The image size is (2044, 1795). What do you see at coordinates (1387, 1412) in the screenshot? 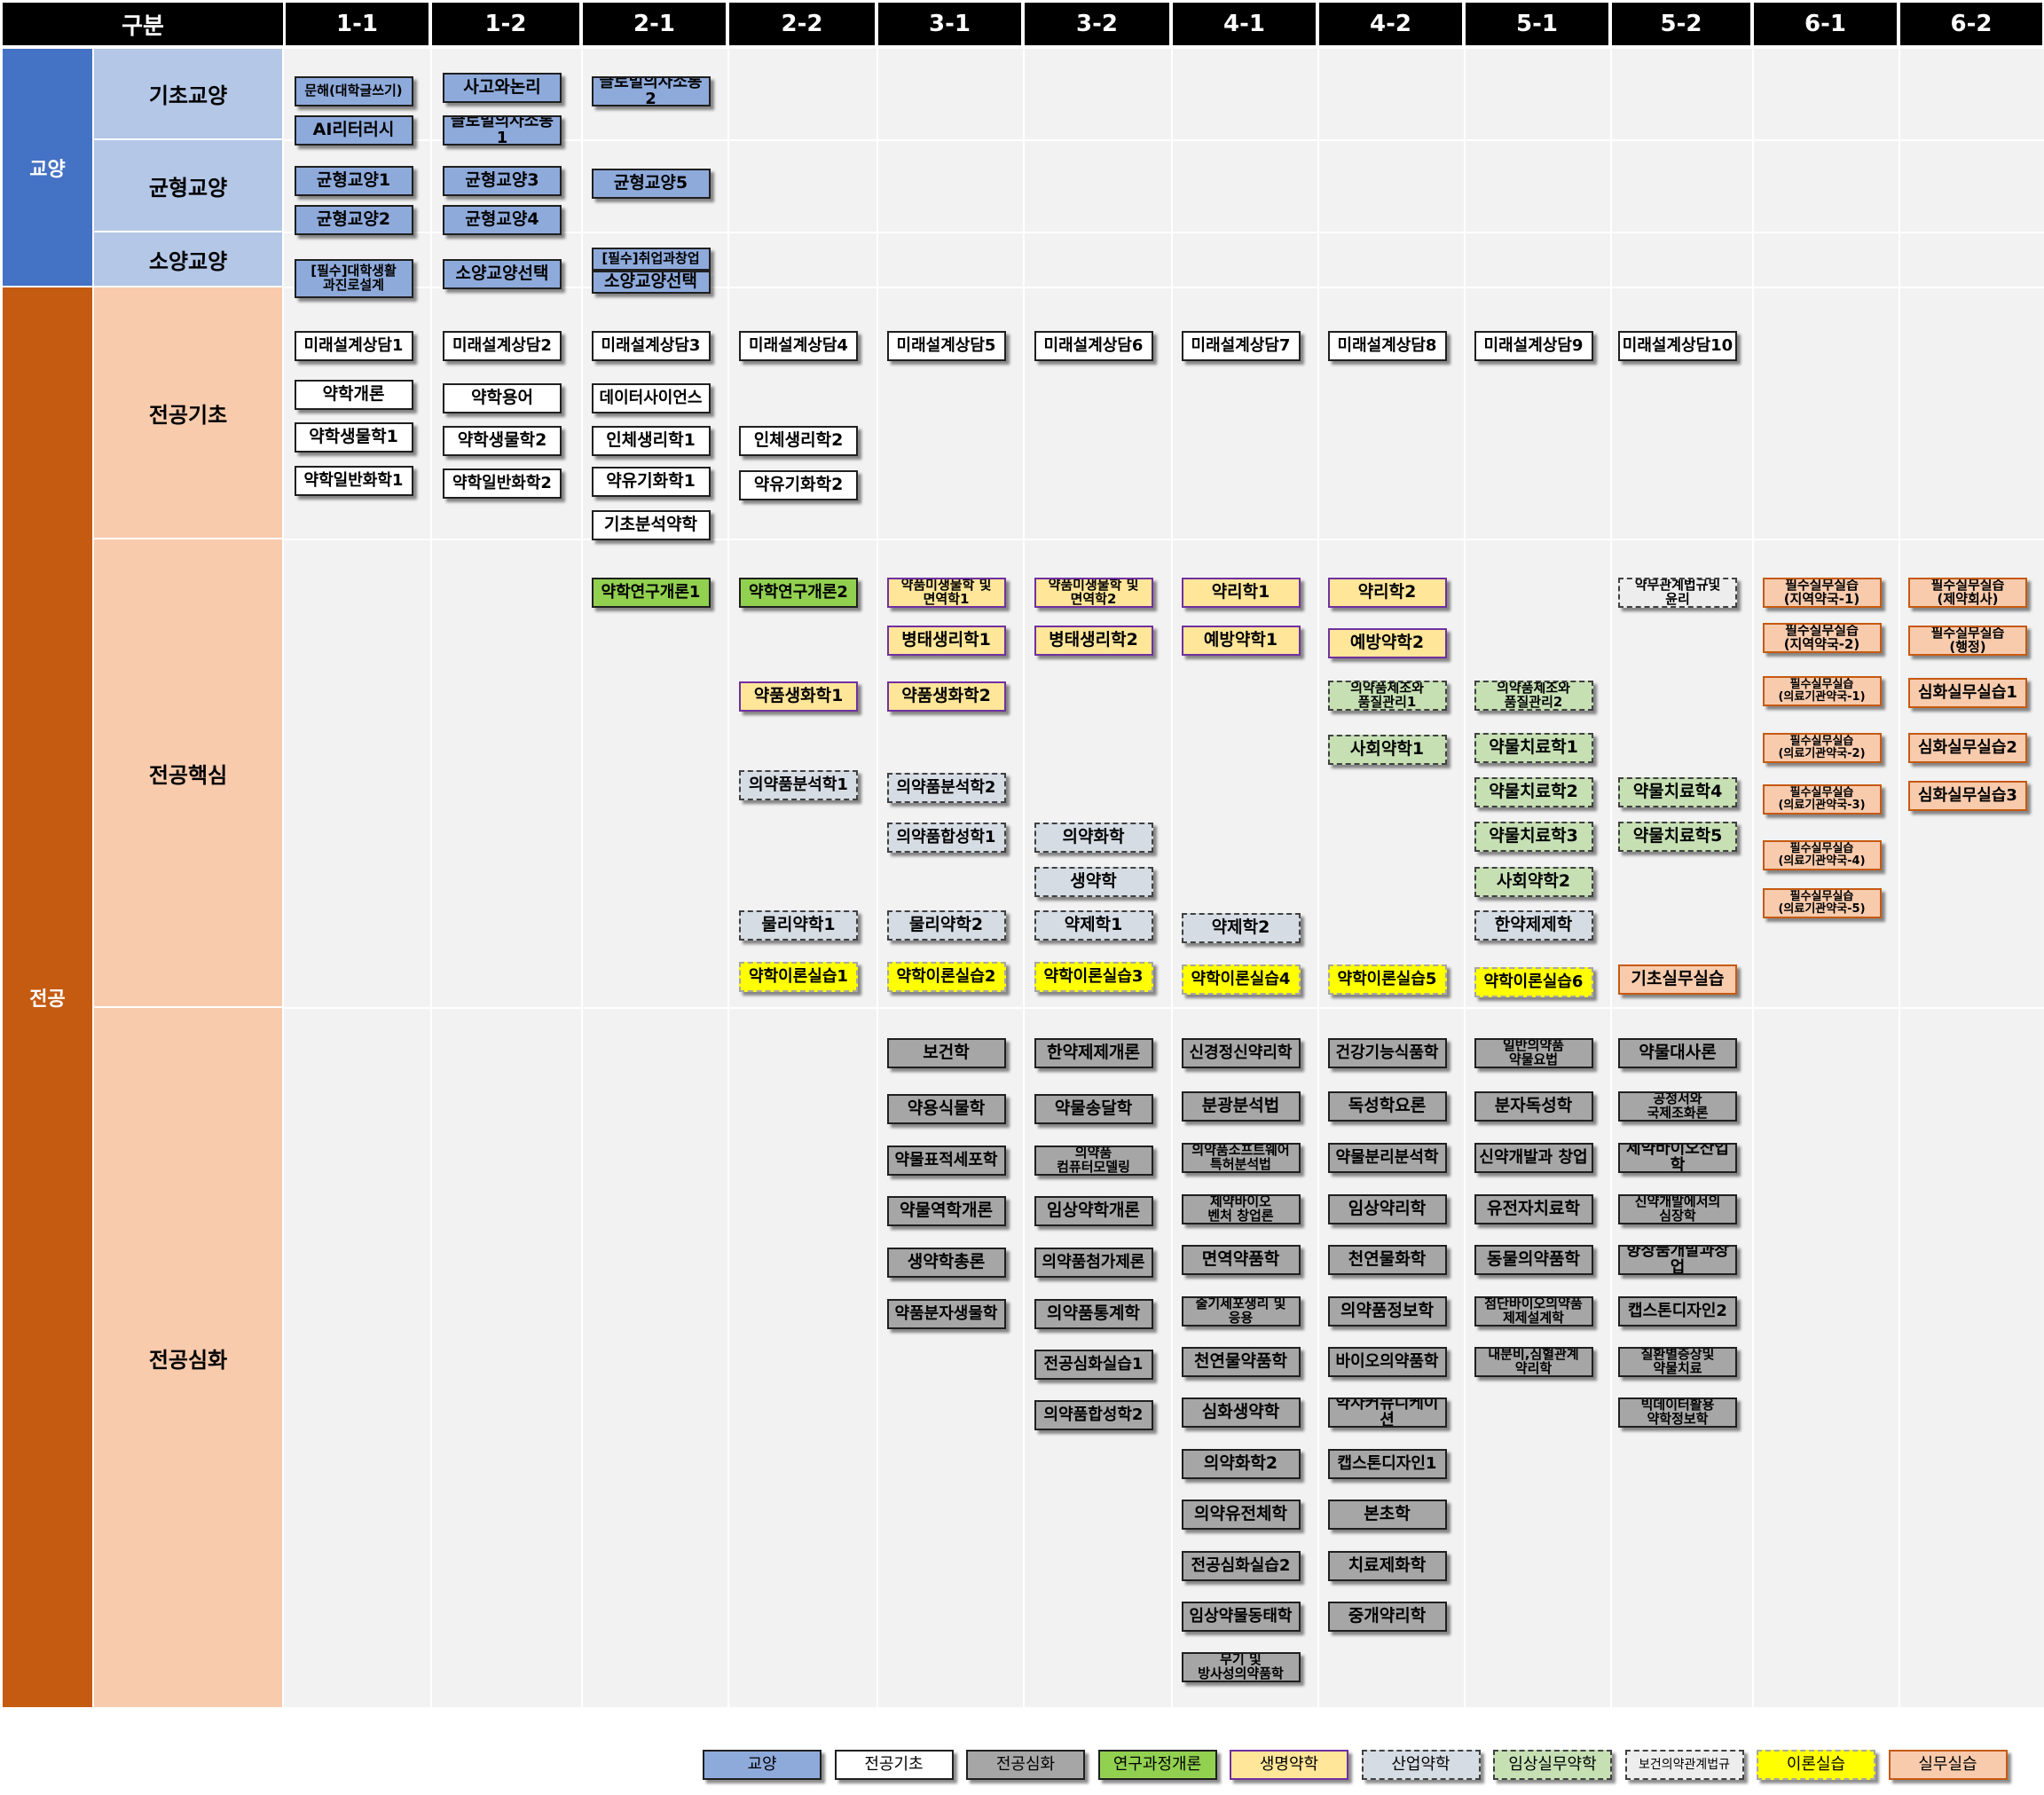
I see `course-box: 약사커뮤니케이션` at bounding box center [1387, 1412].